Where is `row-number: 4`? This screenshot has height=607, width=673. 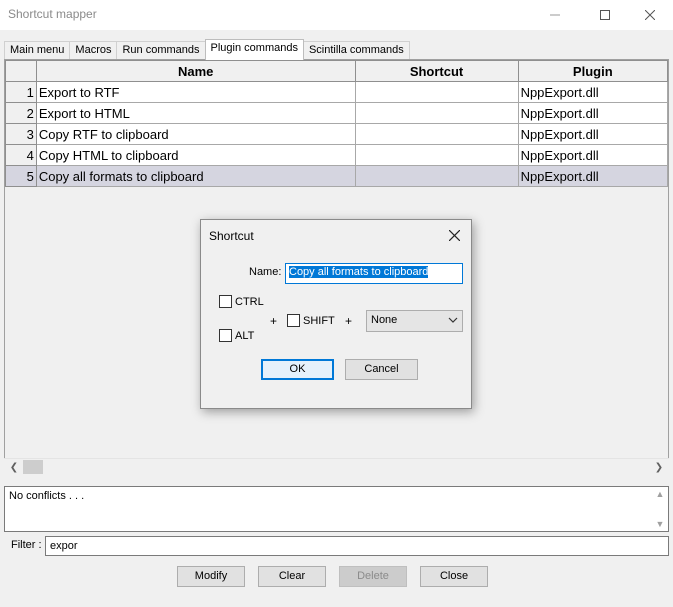 row-number: 4 is located at coordinates (21, 155).